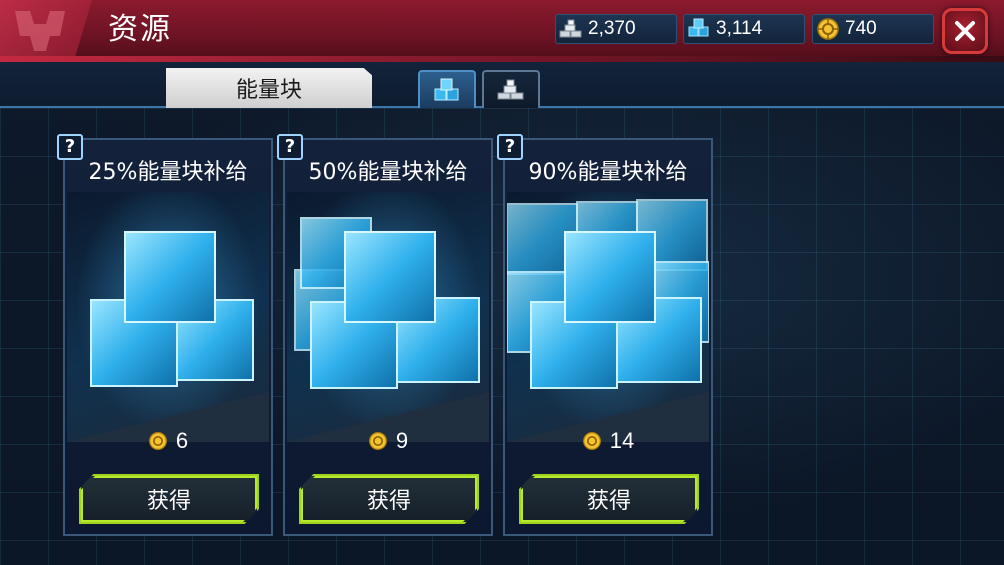 The height and width of the screenshot is (565, 1004). Describe the element at coordinates (182, 440) in the screenshot. I see `price-value: 6` at that location.